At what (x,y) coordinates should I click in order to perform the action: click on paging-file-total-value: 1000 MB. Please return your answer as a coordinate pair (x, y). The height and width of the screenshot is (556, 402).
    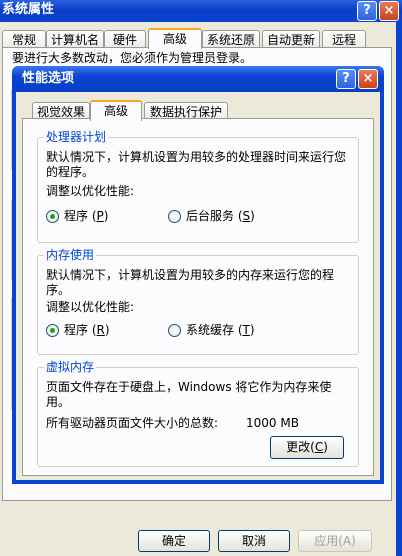
    Looking at the image, I should click on (272, 423).